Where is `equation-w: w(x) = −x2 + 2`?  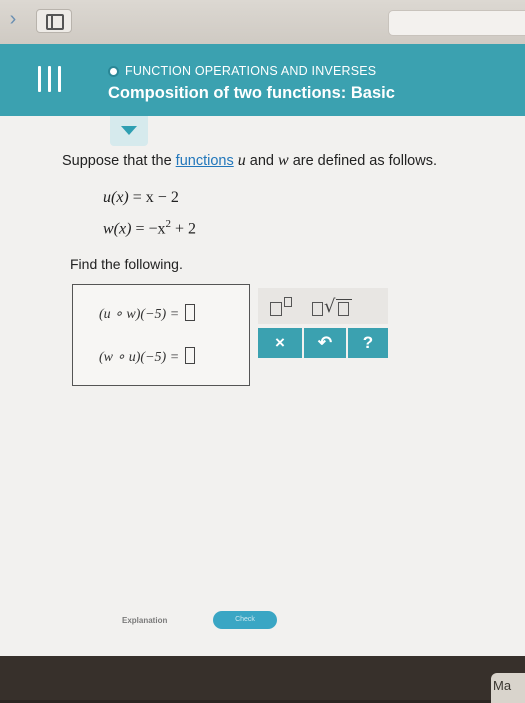 equation-w: w(x) = −x2 + 2 is located at coordinates (149, 228).